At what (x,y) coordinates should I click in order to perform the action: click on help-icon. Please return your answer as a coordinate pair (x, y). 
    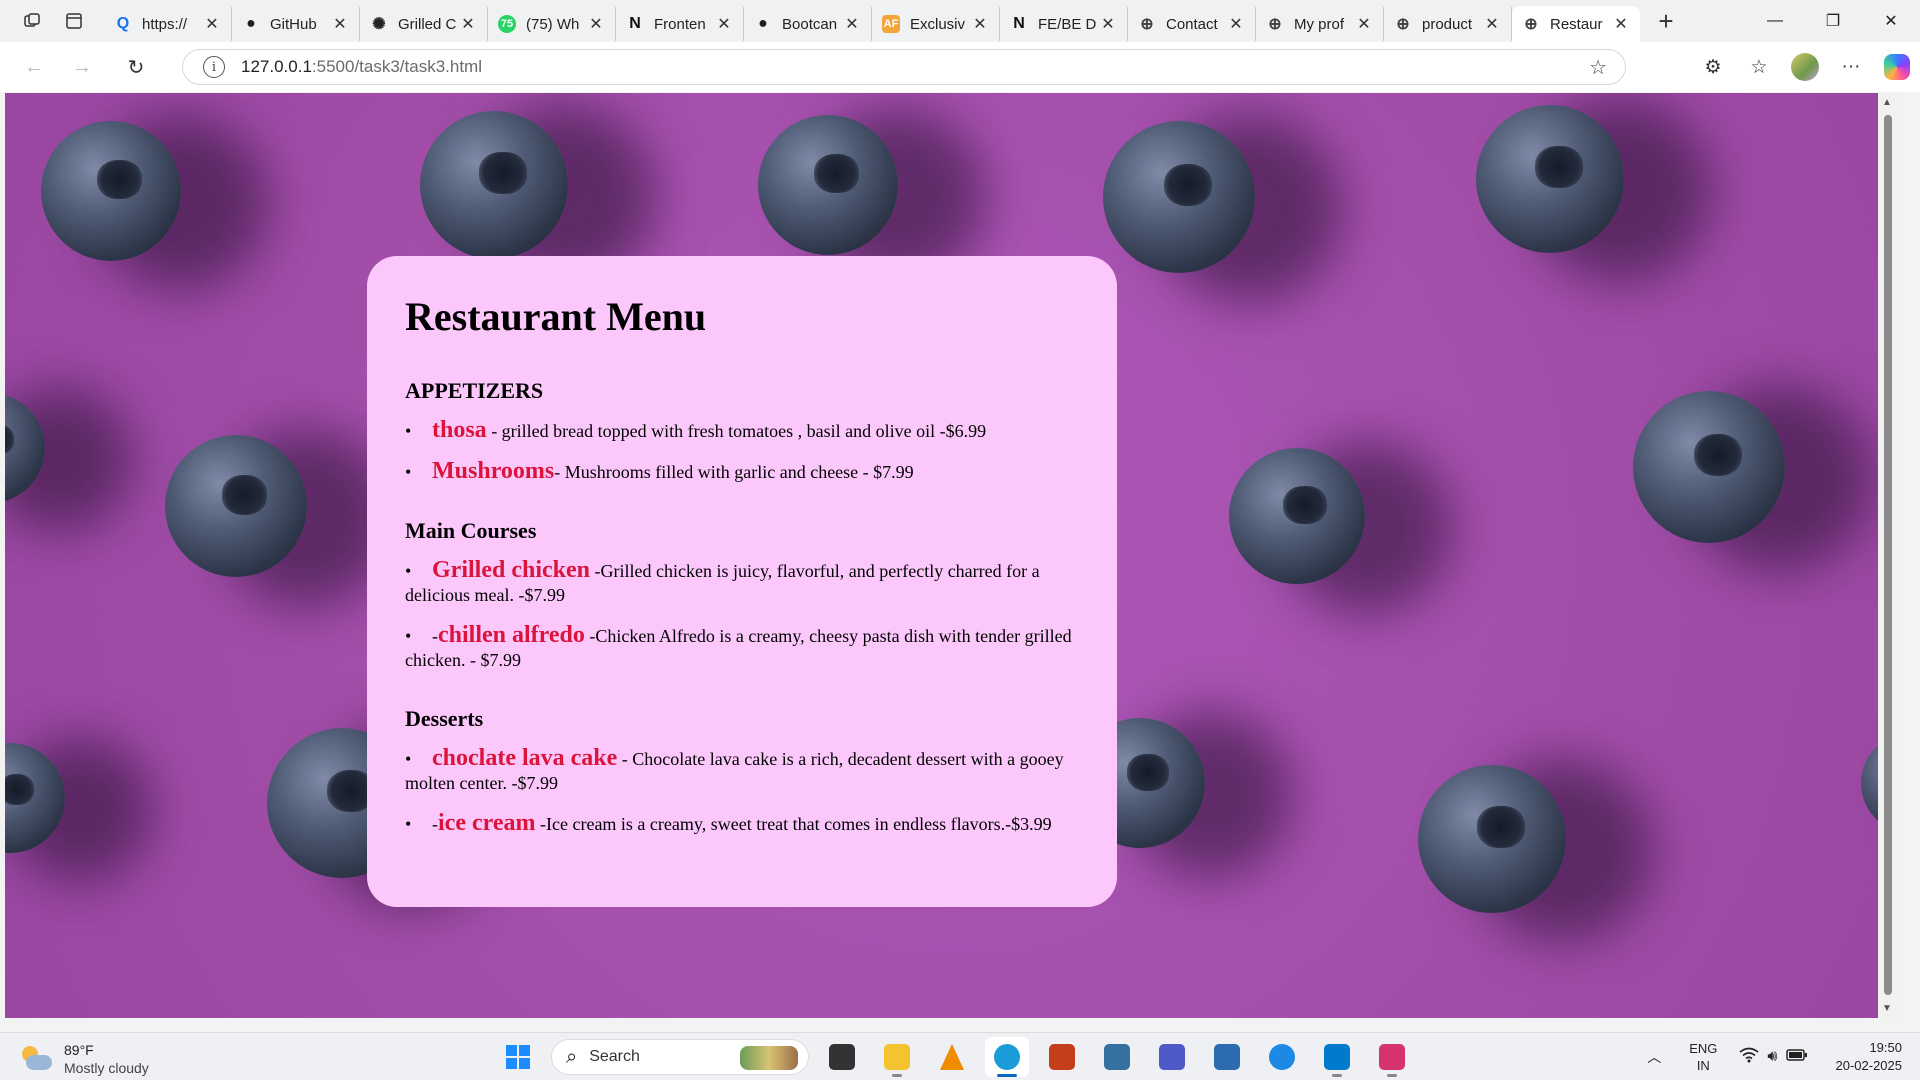
    Looking at the image, I should click on (1282, 1057).